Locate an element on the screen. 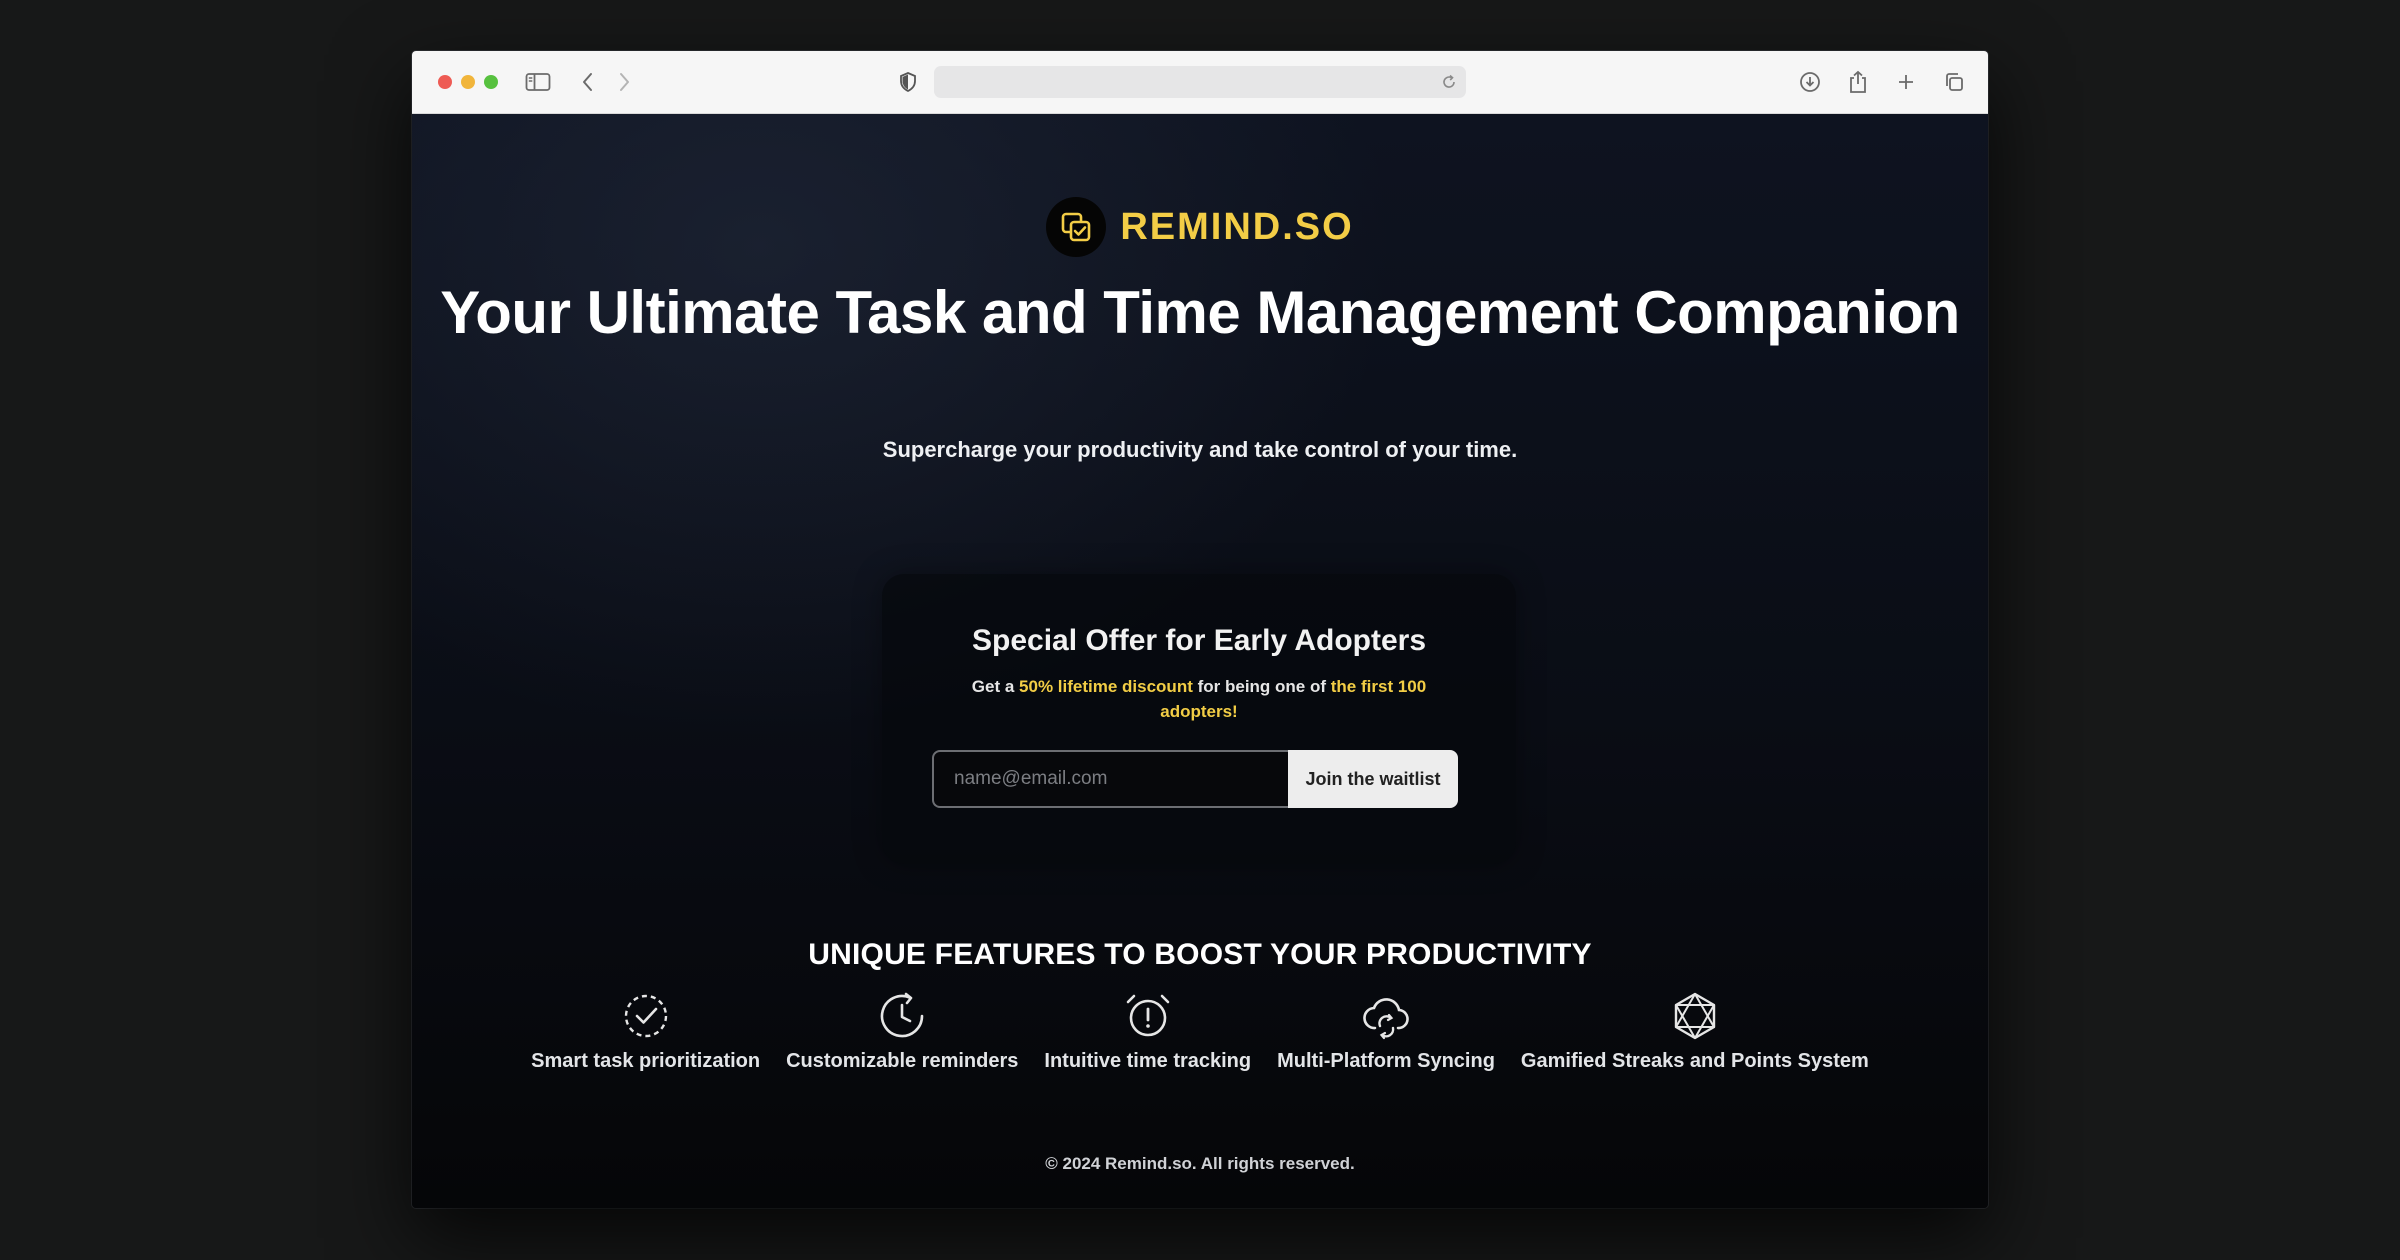 This screenshot has height=1260, width=2400. join-waitlist-button: Join the waitlist is located at coordinates (1373, 779).